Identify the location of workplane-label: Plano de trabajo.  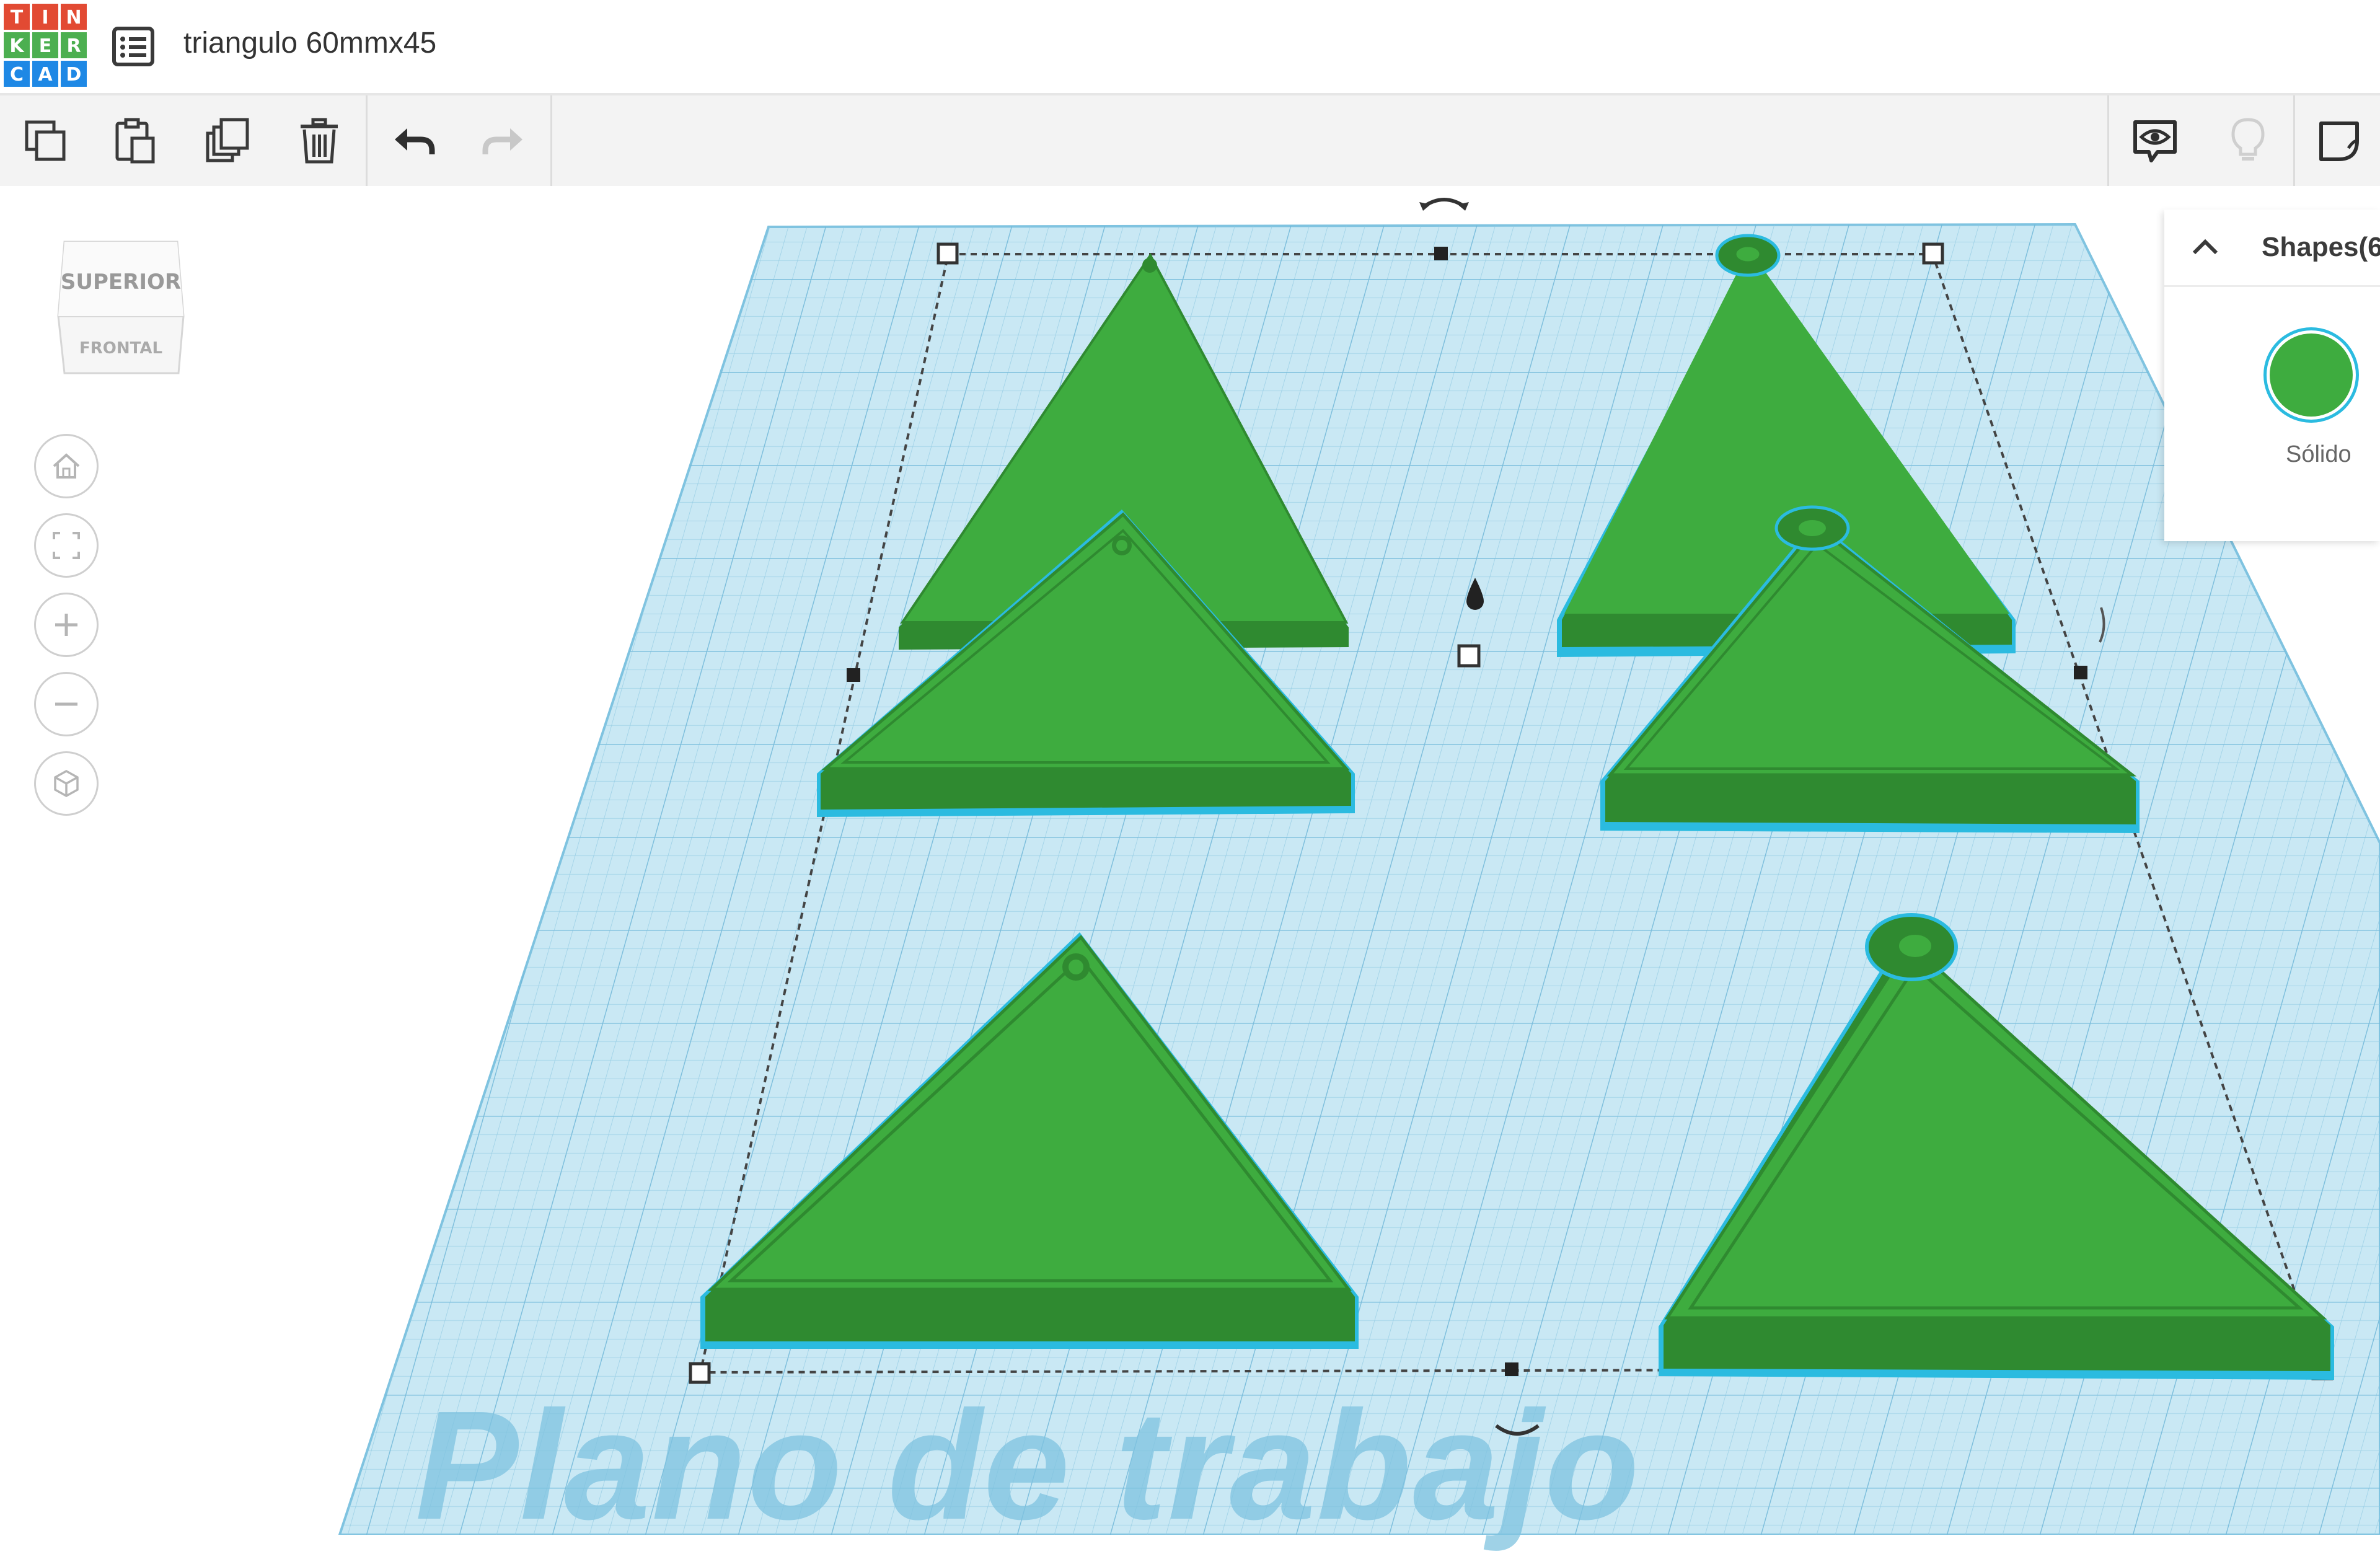
(1028, 1465).